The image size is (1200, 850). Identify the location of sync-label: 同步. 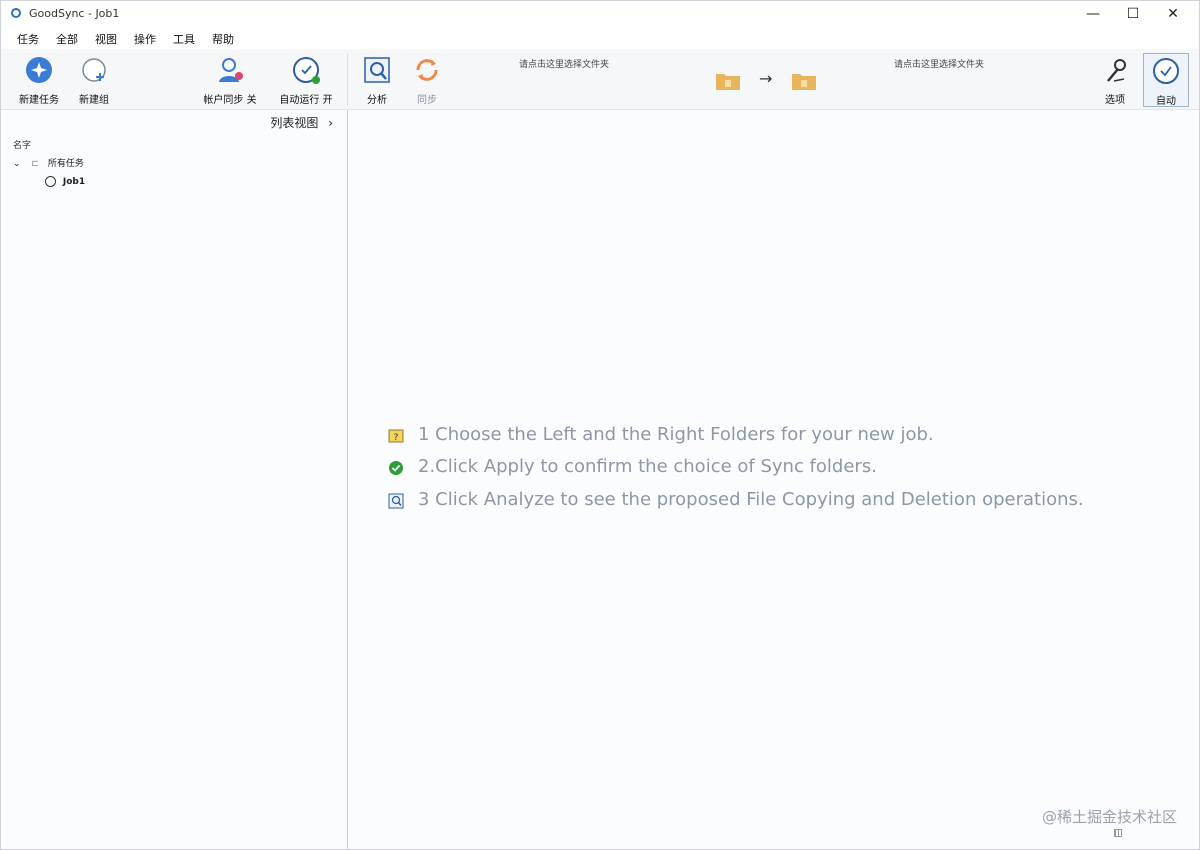
(427, 100).